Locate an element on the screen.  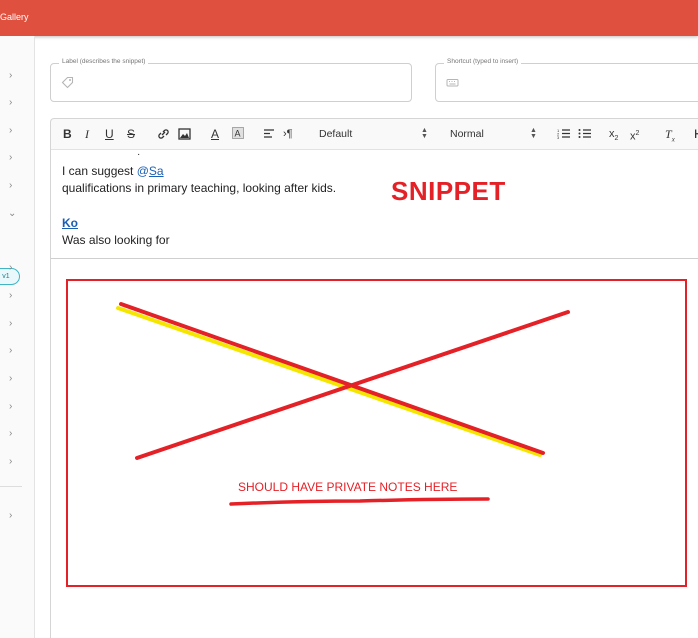
annotation-highlight-stroke is located at coordinates (329, 381).